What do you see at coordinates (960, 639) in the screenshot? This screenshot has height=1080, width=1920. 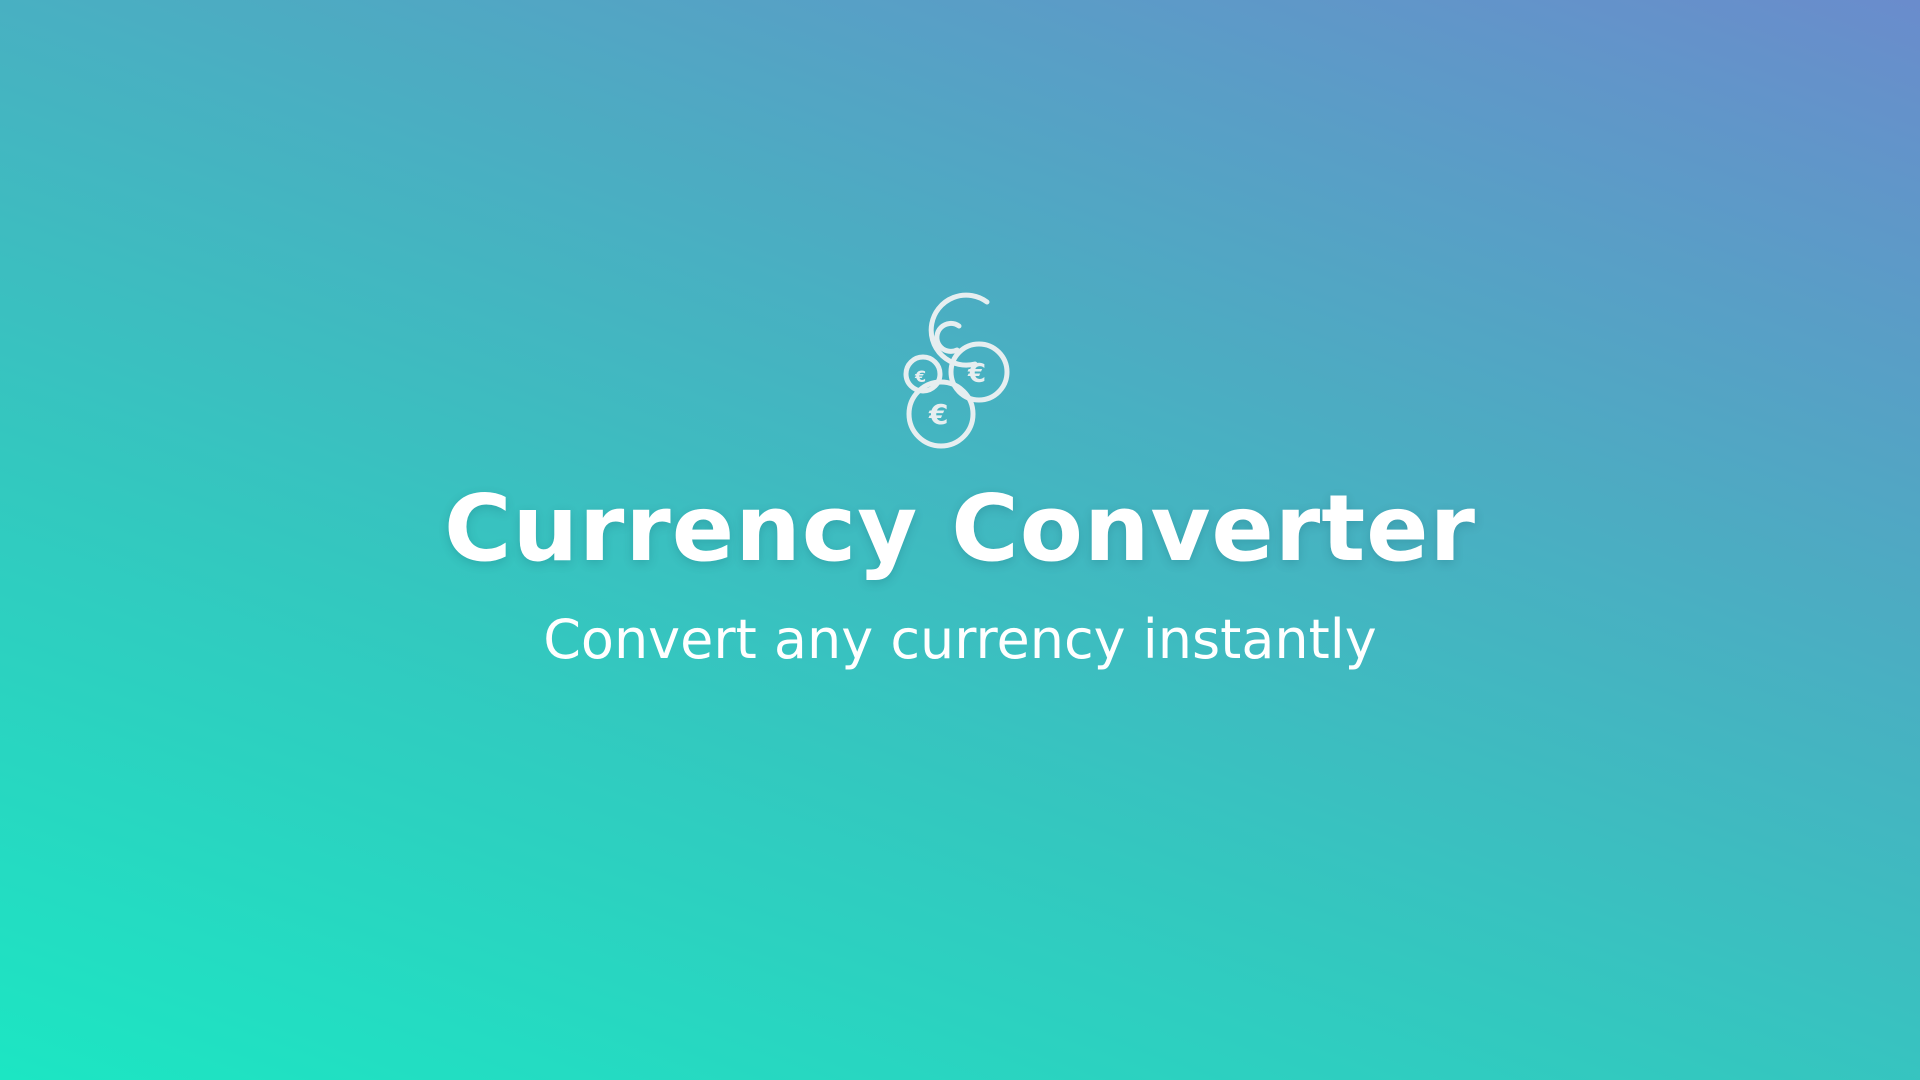 I see `app-tagline: Convert any currency instantly` at bounding box center [960, 639].